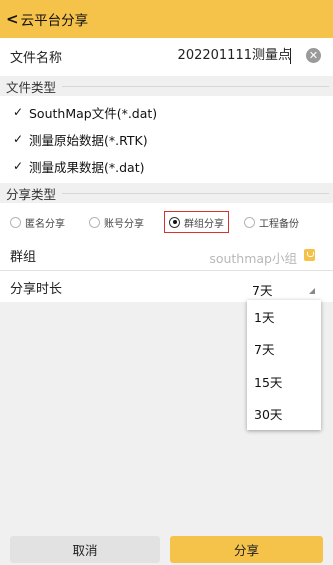 The width and height of the screenshot is (333, 565). What do you see at coordinates (54, 21) in the screenshot?
I see `page-title: 云平台分享` at bounding box center [54, 21].